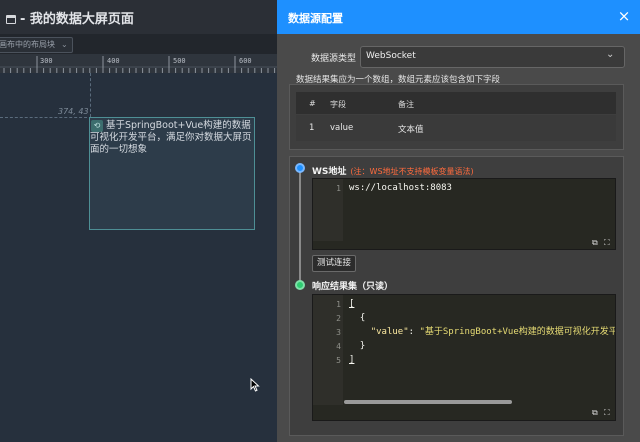 This screenshot has width=640, height=442. I want to click on guide-line-vertical, so click(90, 95).